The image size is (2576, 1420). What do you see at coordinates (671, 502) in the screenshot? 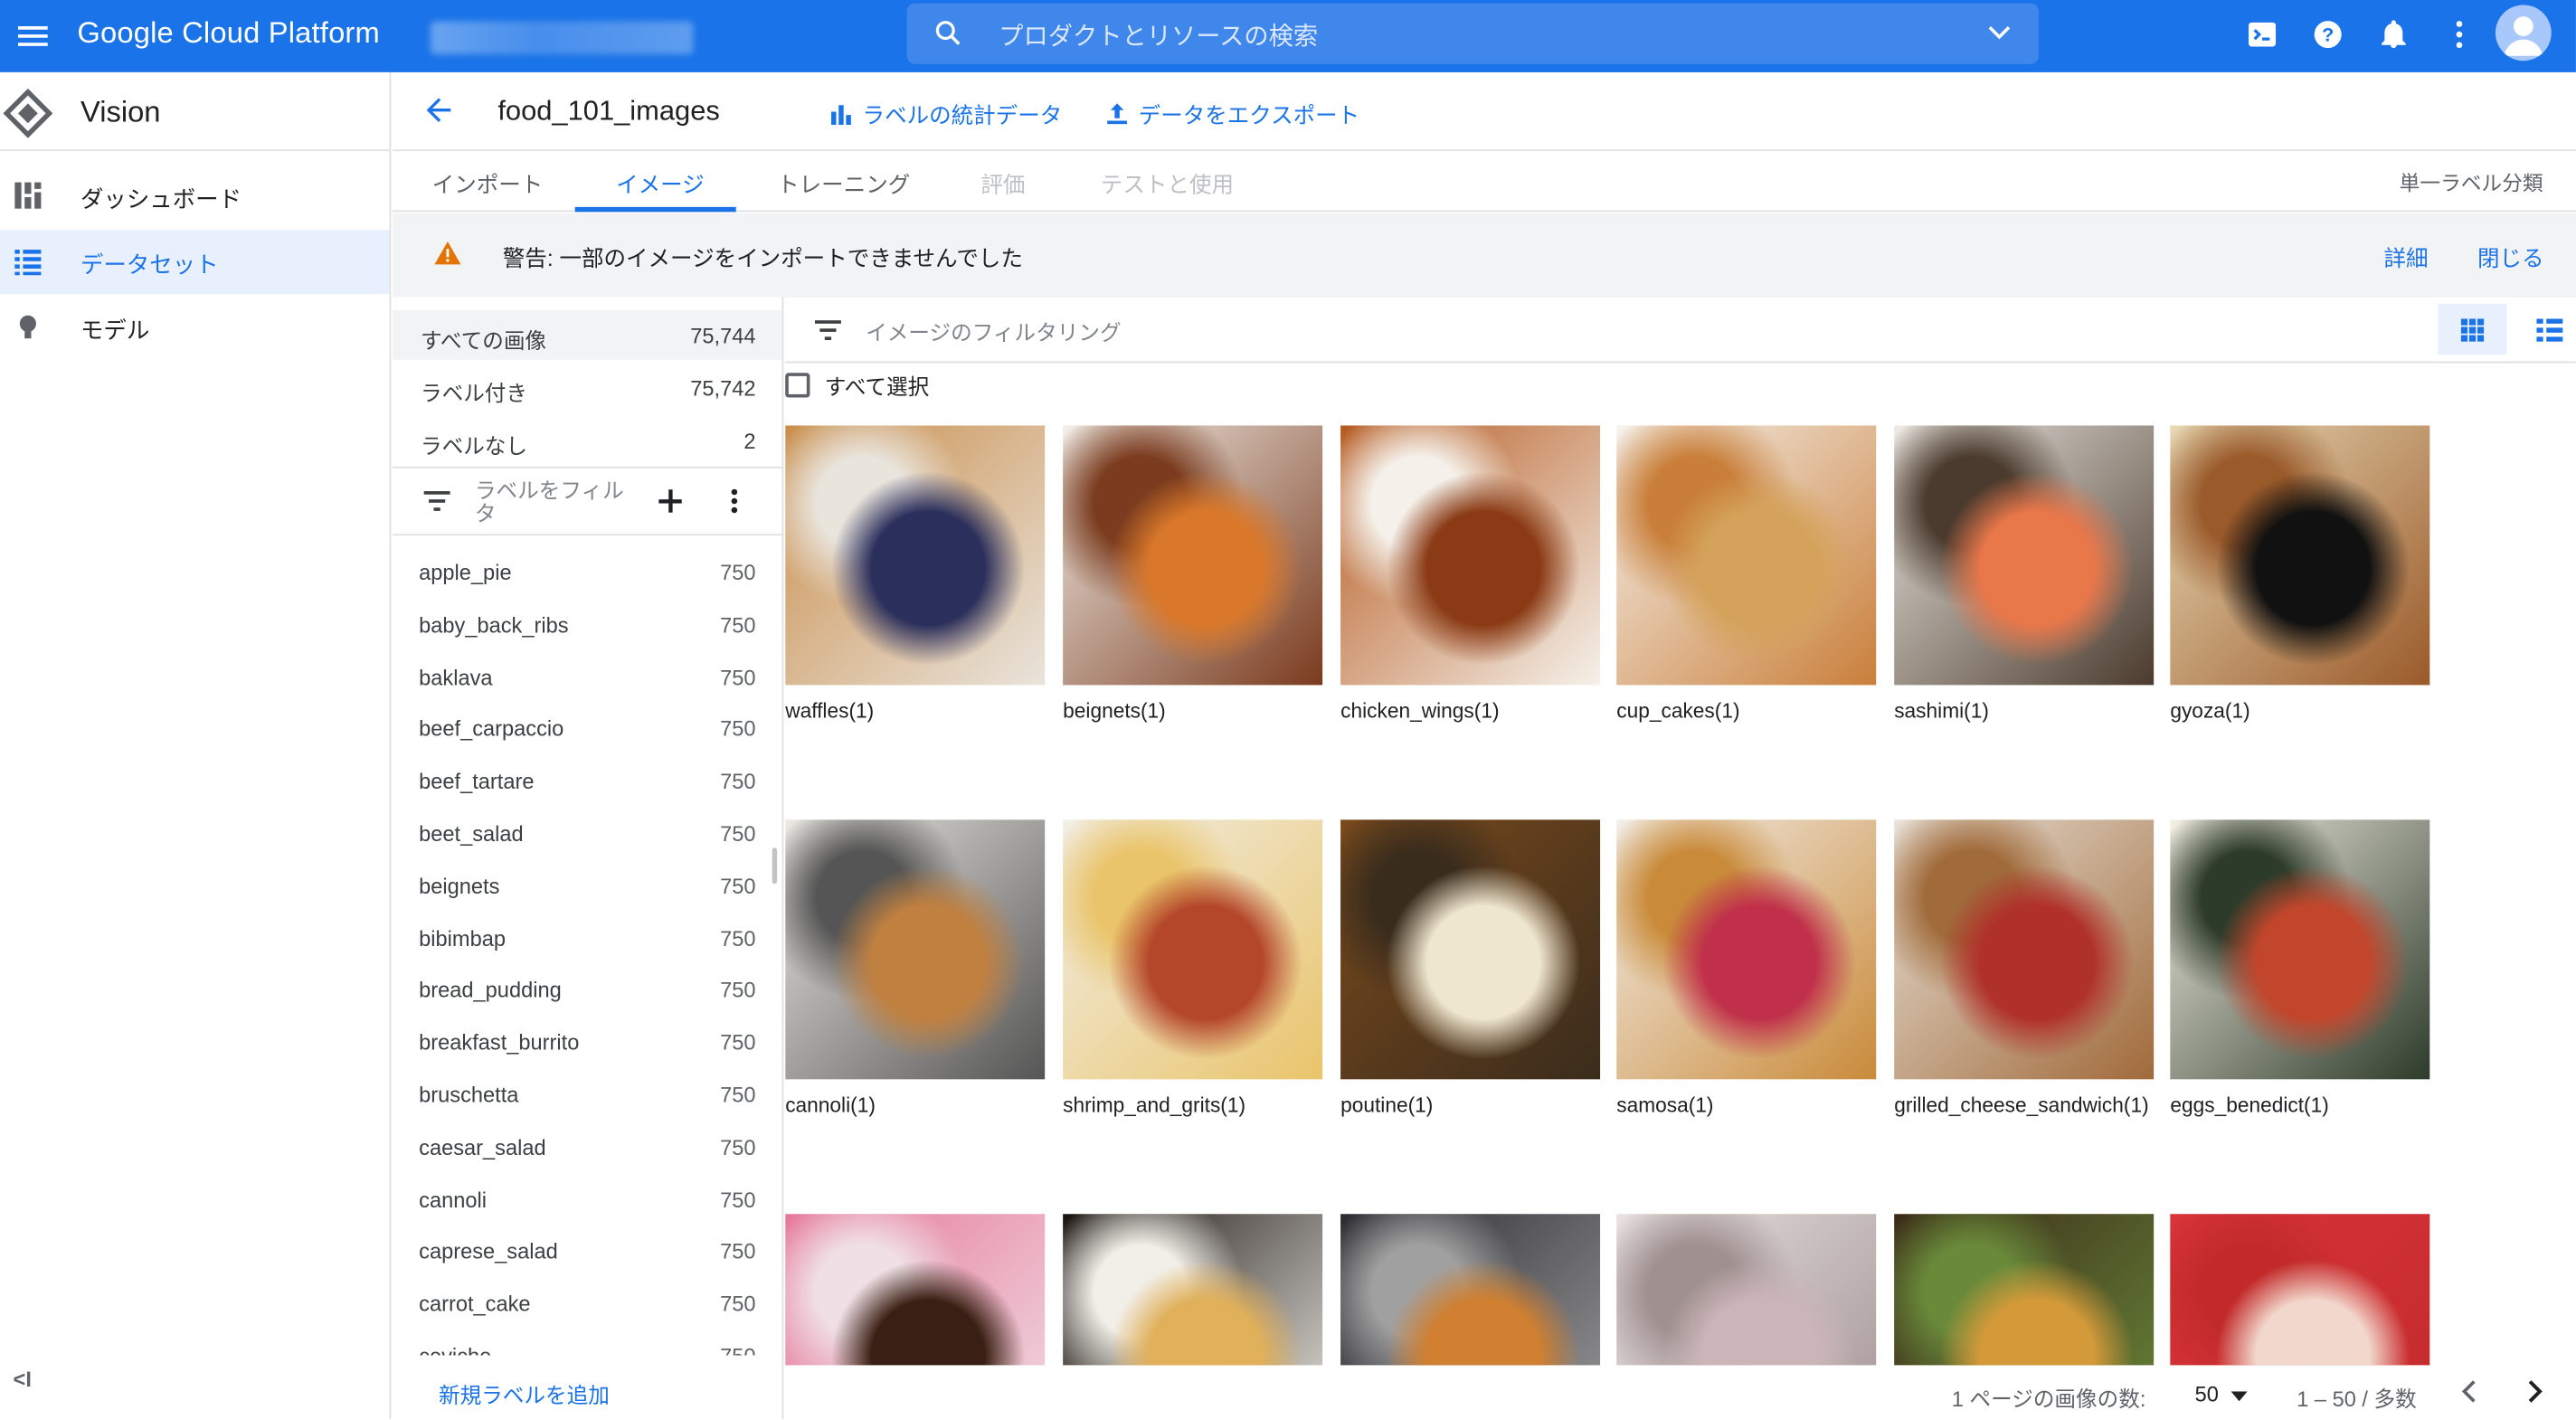
I see `add-label-icon` at bounding box center [671, 502].